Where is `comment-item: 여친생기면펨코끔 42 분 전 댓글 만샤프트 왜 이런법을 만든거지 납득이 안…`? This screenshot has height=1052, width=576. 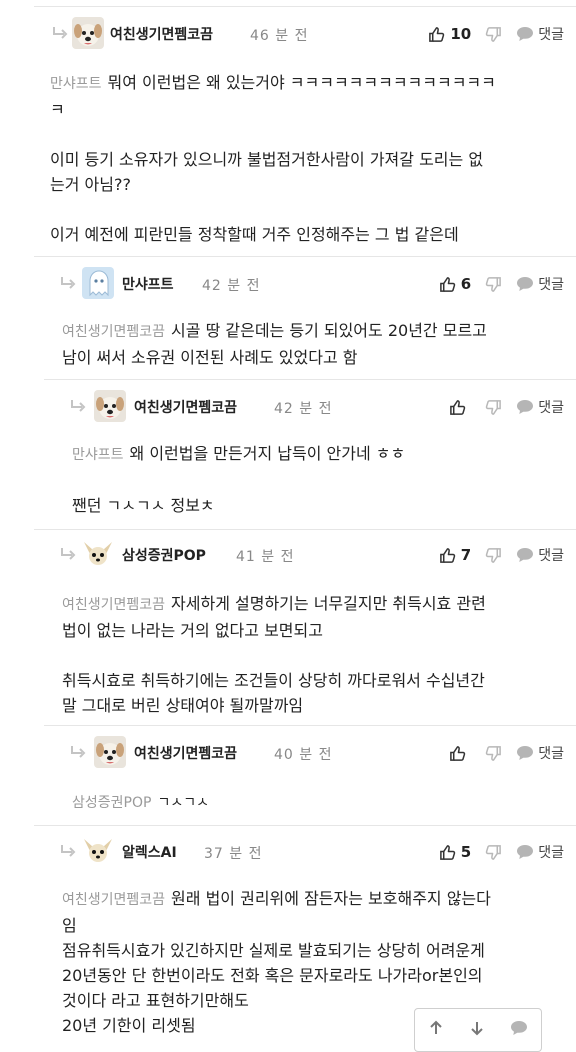
comment-item: 여친생기면펨코끔 42 분 전 댓글 만샤프트 왜 이런법을 만든거지 납득이 안… is located at coordinates (315, 454).